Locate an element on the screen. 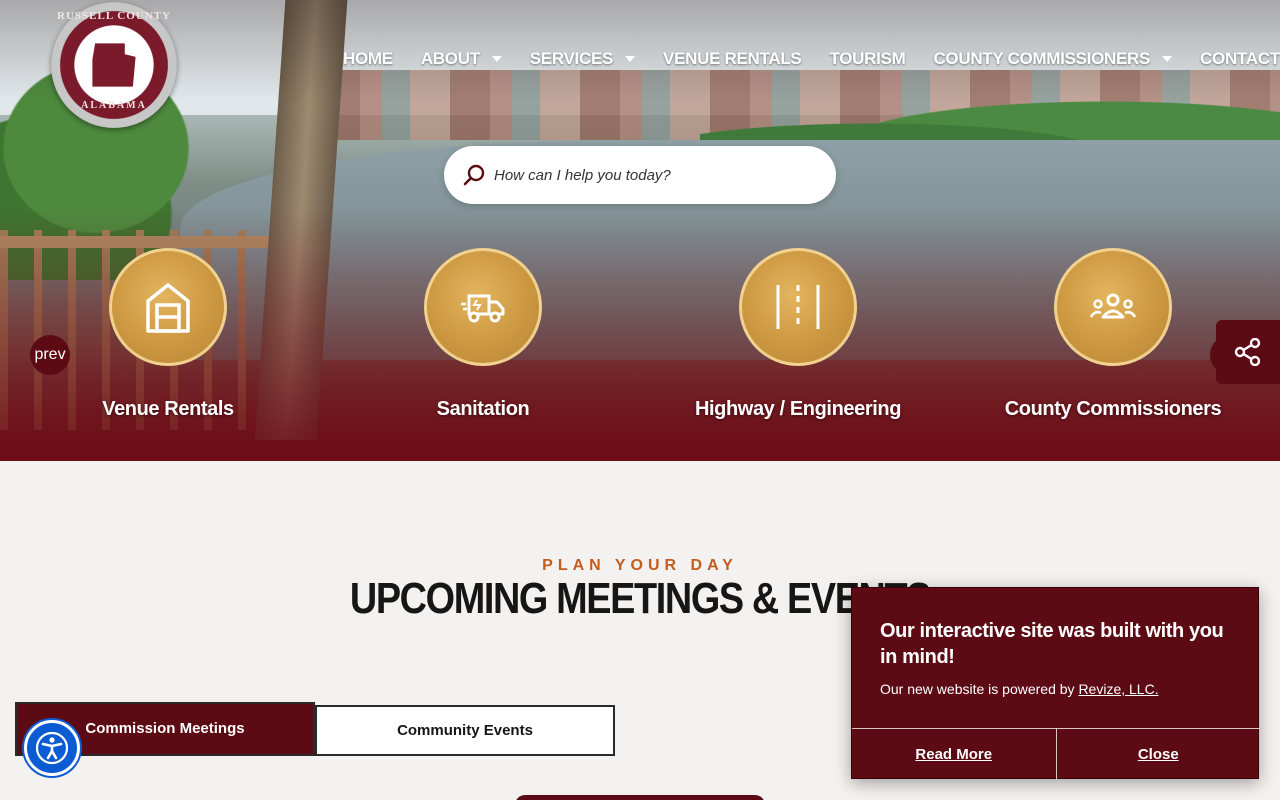 The image size is (1280, 800). share-icon is located at coordinates (1247, 352).